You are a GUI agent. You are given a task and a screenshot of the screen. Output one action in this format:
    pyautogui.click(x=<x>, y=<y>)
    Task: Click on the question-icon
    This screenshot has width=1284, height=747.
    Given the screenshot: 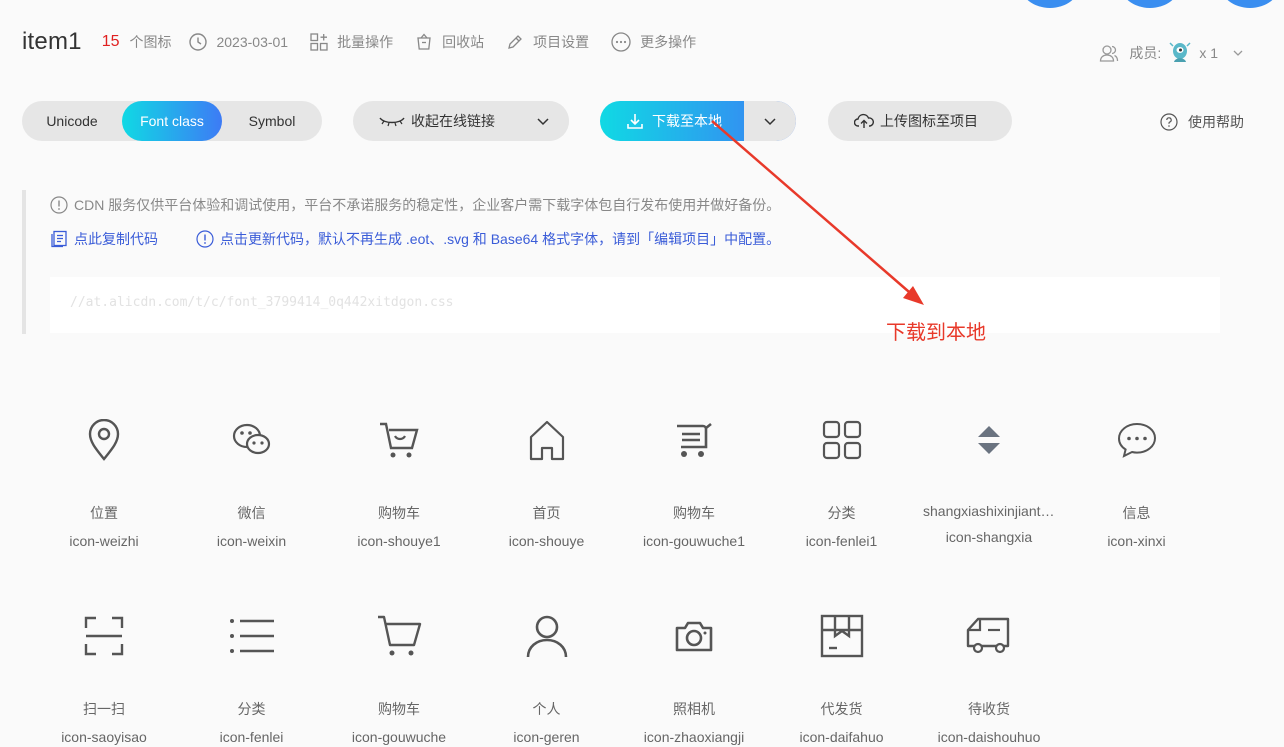 What is the action you would take?
    pyautogui.click(x=1169, y=122)
    